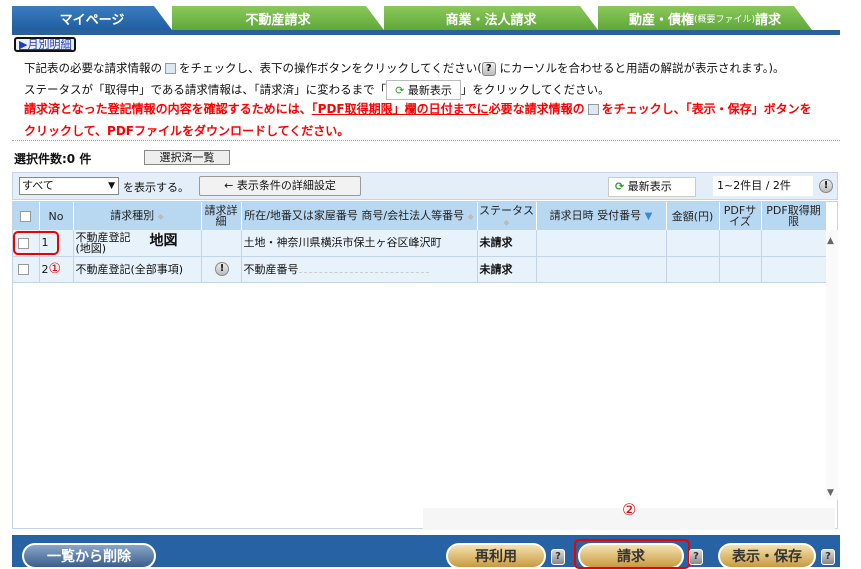  What do you see at coordinates (648, 216) in the screenshot?
I see `sort-desc-icon: ▼` at bounding box center [648, 216].